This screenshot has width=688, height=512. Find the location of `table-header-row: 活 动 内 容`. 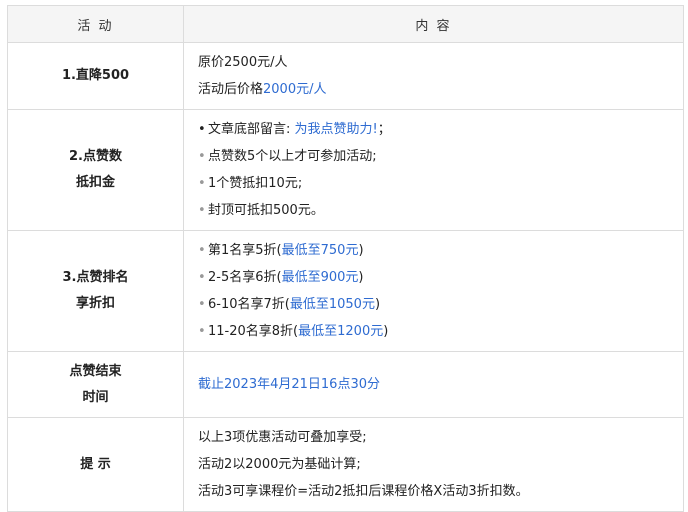

table-header-row: 活 动 内 容 is located at coordinates (345, 24).